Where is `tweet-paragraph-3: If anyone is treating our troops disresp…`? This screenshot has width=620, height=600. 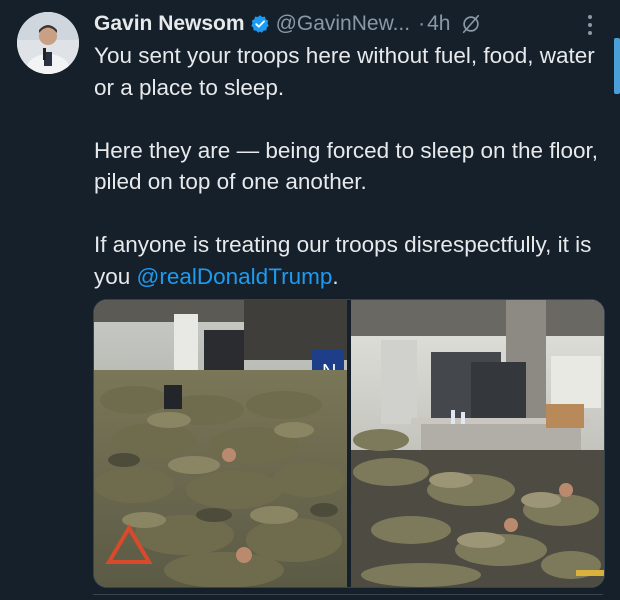 tweet-paragraph-3: If anyone is treating our troops disresp… is located at coordinates (349, 260).